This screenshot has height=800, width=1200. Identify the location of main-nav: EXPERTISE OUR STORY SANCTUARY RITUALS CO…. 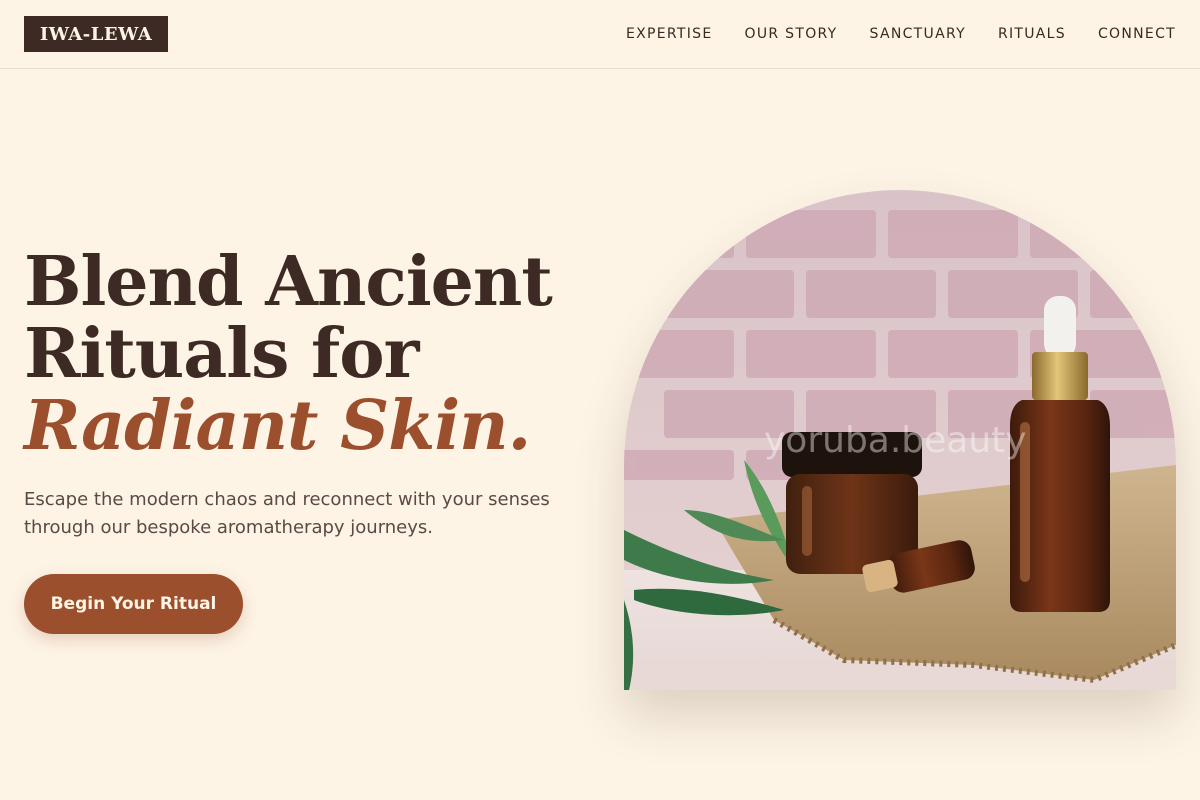
(901, 34).